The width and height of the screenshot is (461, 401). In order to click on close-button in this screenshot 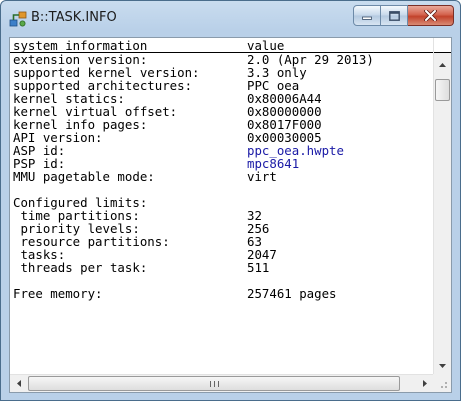, I will do `click(431, 15)`.